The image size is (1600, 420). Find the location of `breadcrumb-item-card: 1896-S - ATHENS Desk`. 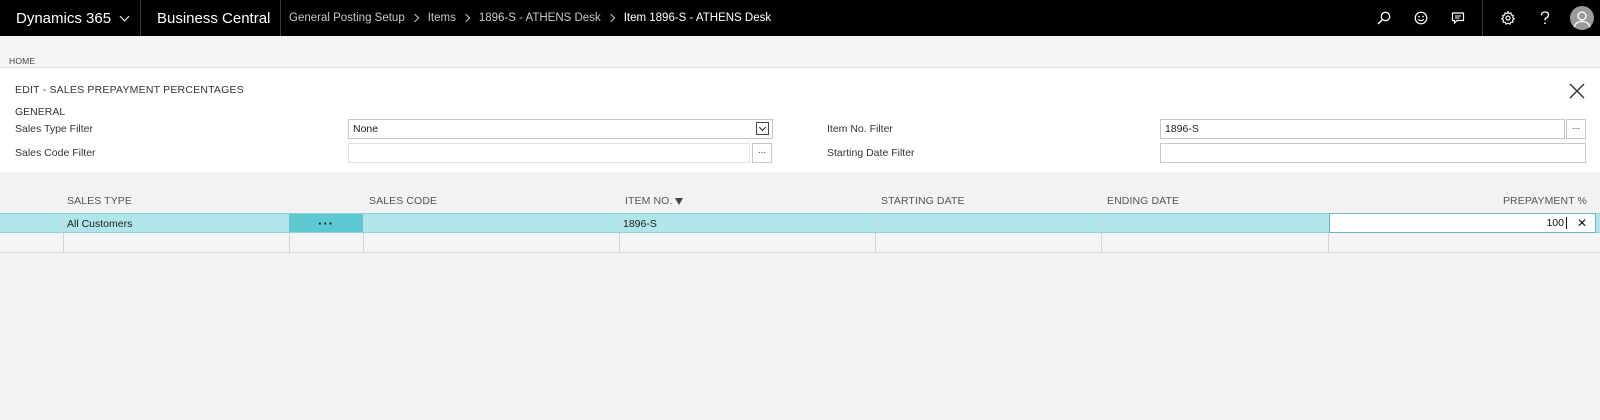

breadcrumb-item-card: 1896-S - ATHENS Desk is located at coordinates (540, 18).